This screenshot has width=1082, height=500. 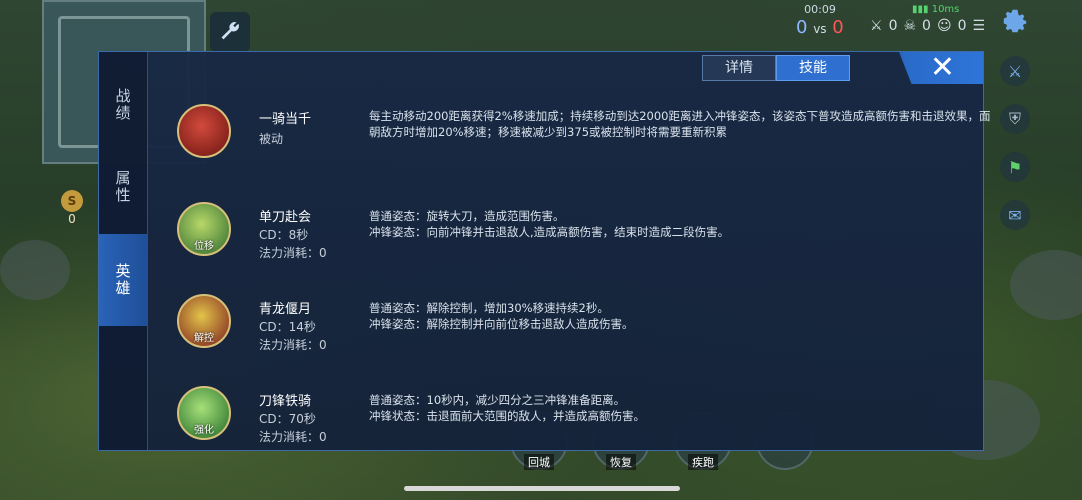 I want to click on attack-signal-button: ⚔, so click(x=1015, y=71).